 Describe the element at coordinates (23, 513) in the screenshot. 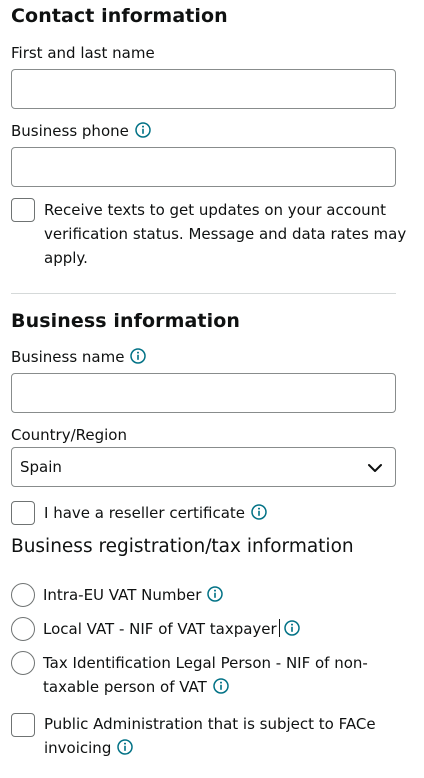

I see `reseller-certificate-checkbox` at that location.